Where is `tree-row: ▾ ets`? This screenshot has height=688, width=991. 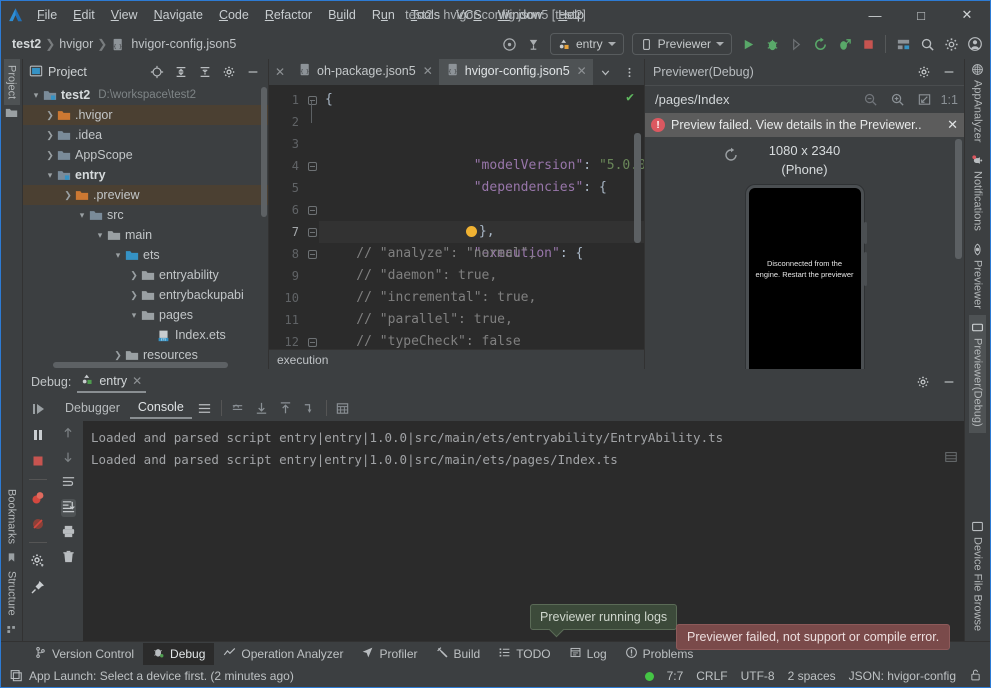 tree-row: ▾ ets is located at coordinates (145, 255).